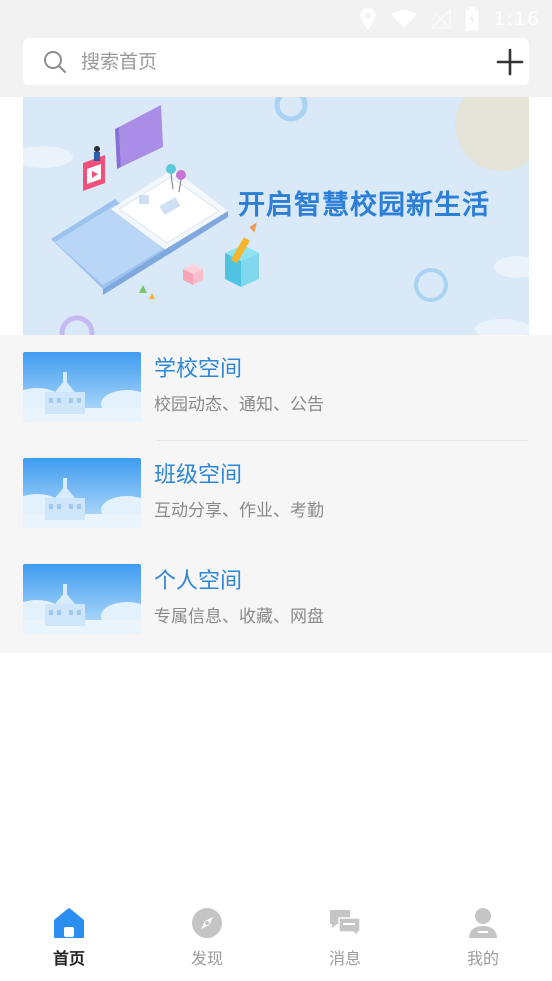 Image resolution: width=552 pixels, height=981 pixels. Describe the element at coordinates (276, 61) in the screenshot. I see `search-bar: 搜索首页` at that location.